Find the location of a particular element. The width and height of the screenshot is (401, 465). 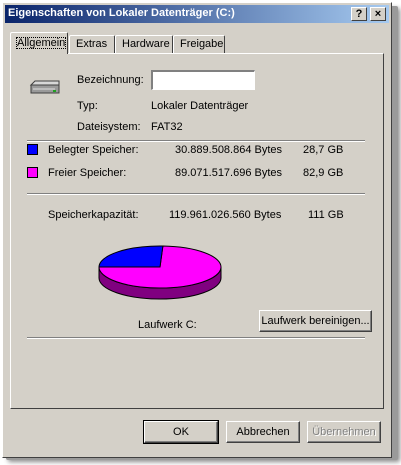

type-label: Typ: is located at coordinates (87, 106).